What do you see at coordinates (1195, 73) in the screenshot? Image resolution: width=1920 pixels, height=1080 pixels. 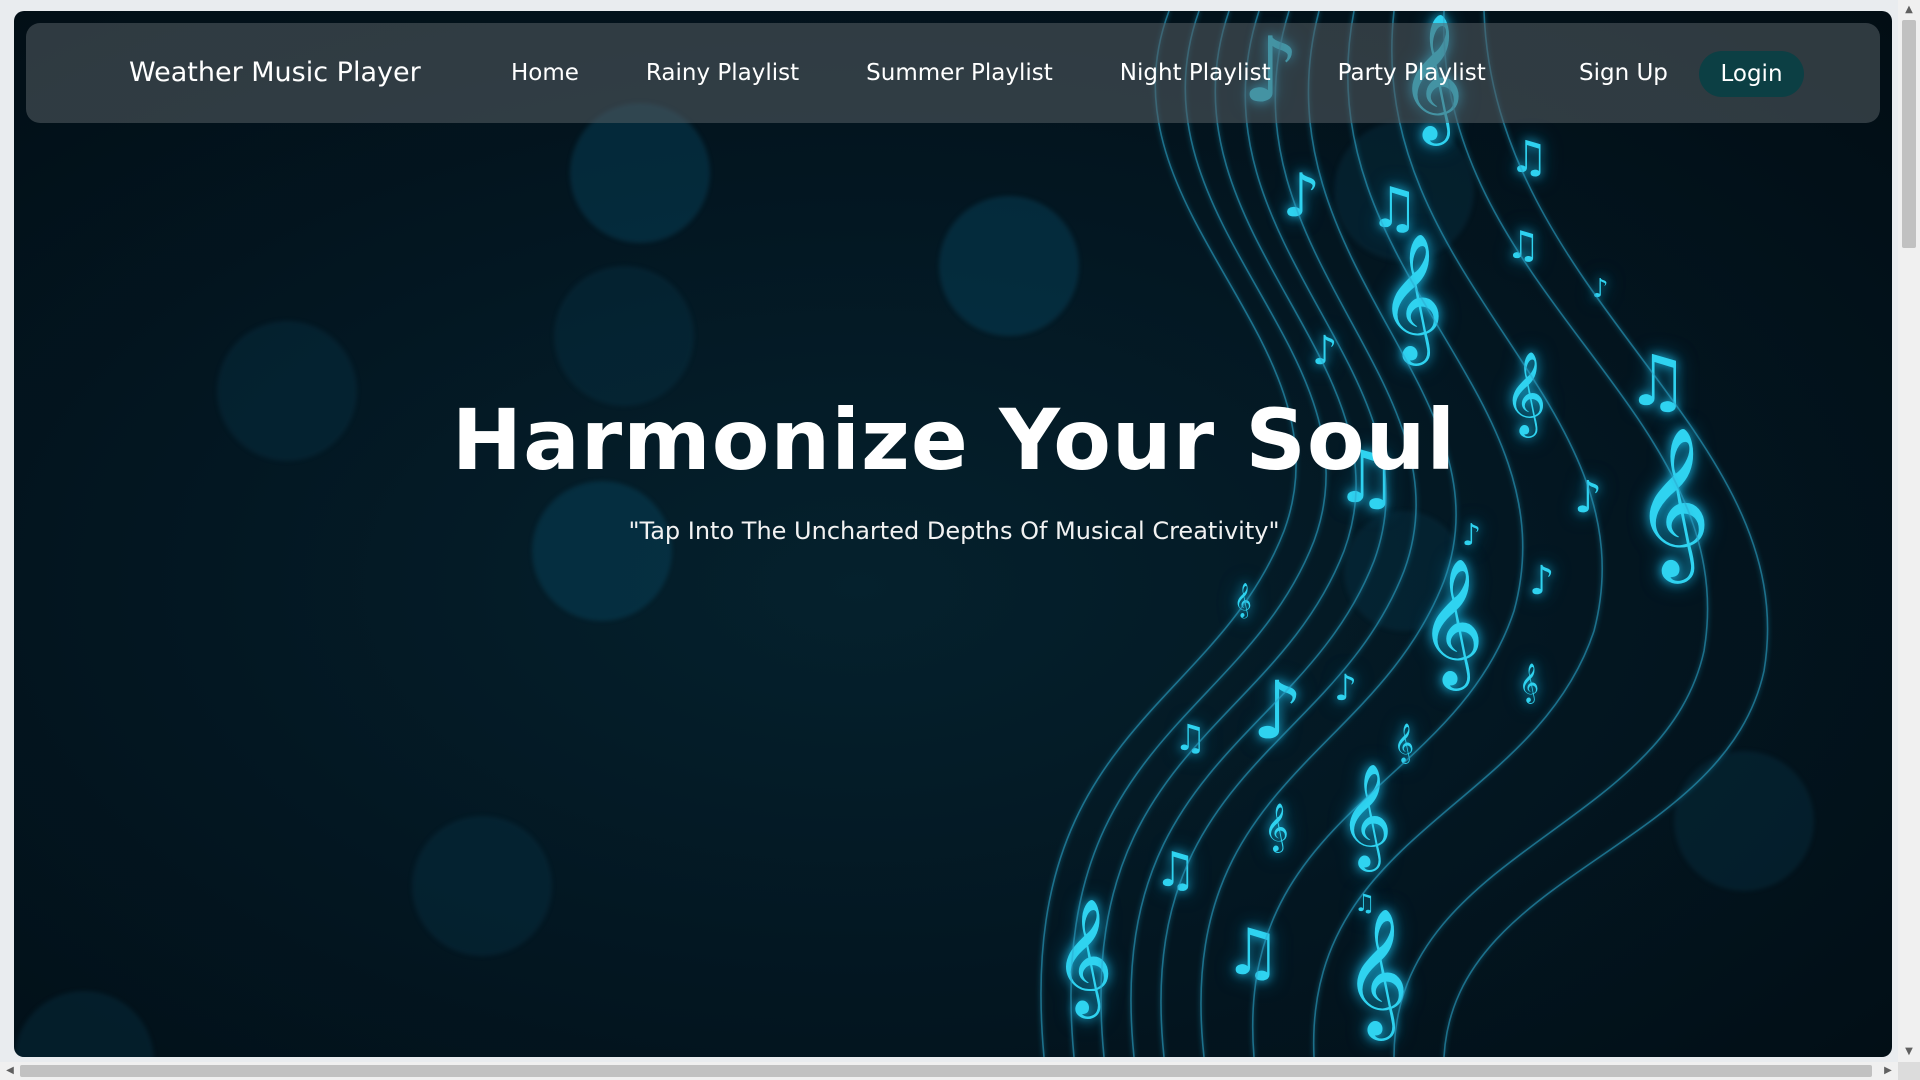 I see `nav-link-night-playlist: Night Playlist` at bounding box center [1195, 73].